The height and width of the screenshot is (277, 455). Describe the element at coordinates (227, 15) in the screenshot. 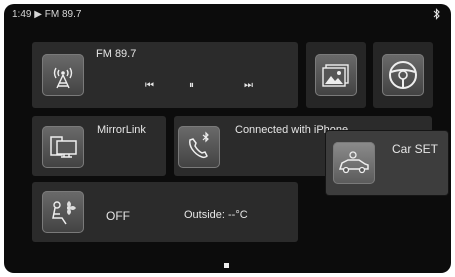

I see `status-bar: 1:49 ▶ FM 89.7` at that location.